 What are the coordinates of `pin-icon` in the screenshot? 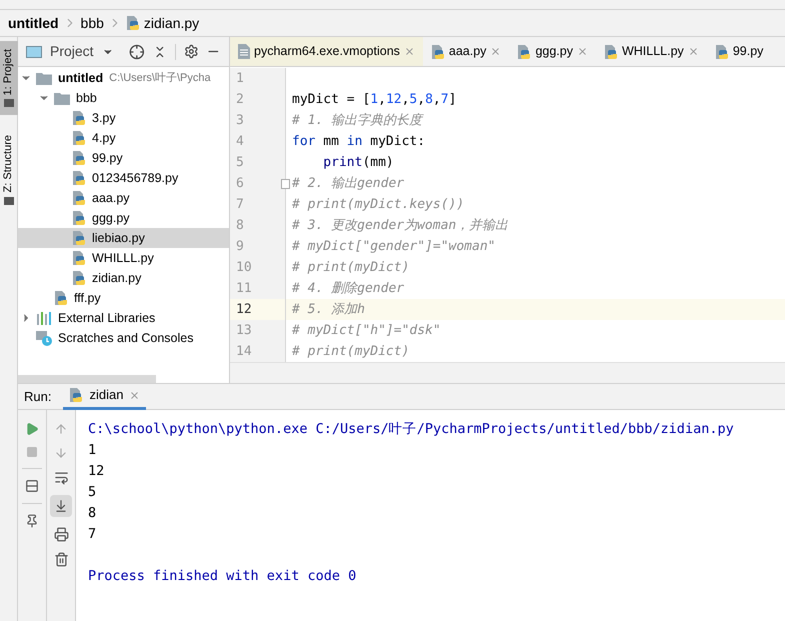 It's located at (32, 521).